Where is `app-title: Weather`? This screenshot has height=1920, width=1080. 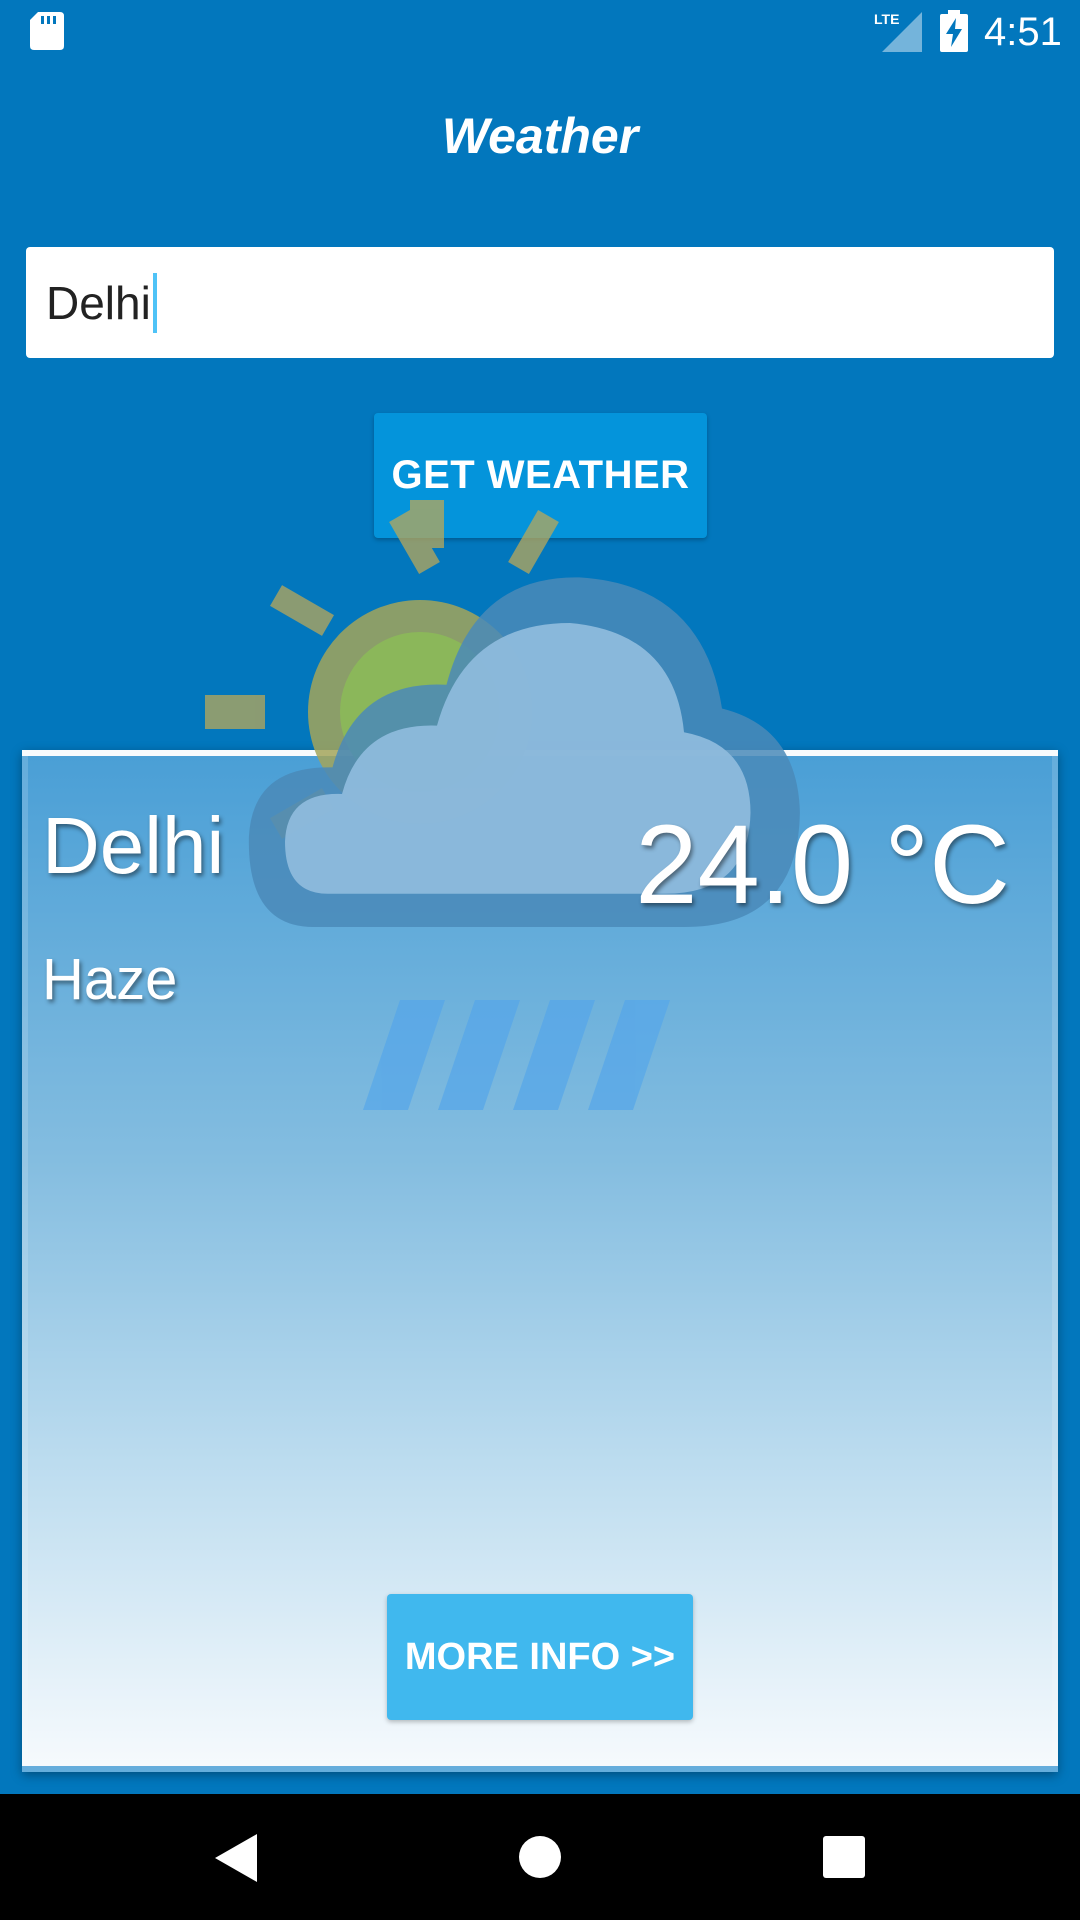 app-title: Weather is located at coordinates (540, 136).